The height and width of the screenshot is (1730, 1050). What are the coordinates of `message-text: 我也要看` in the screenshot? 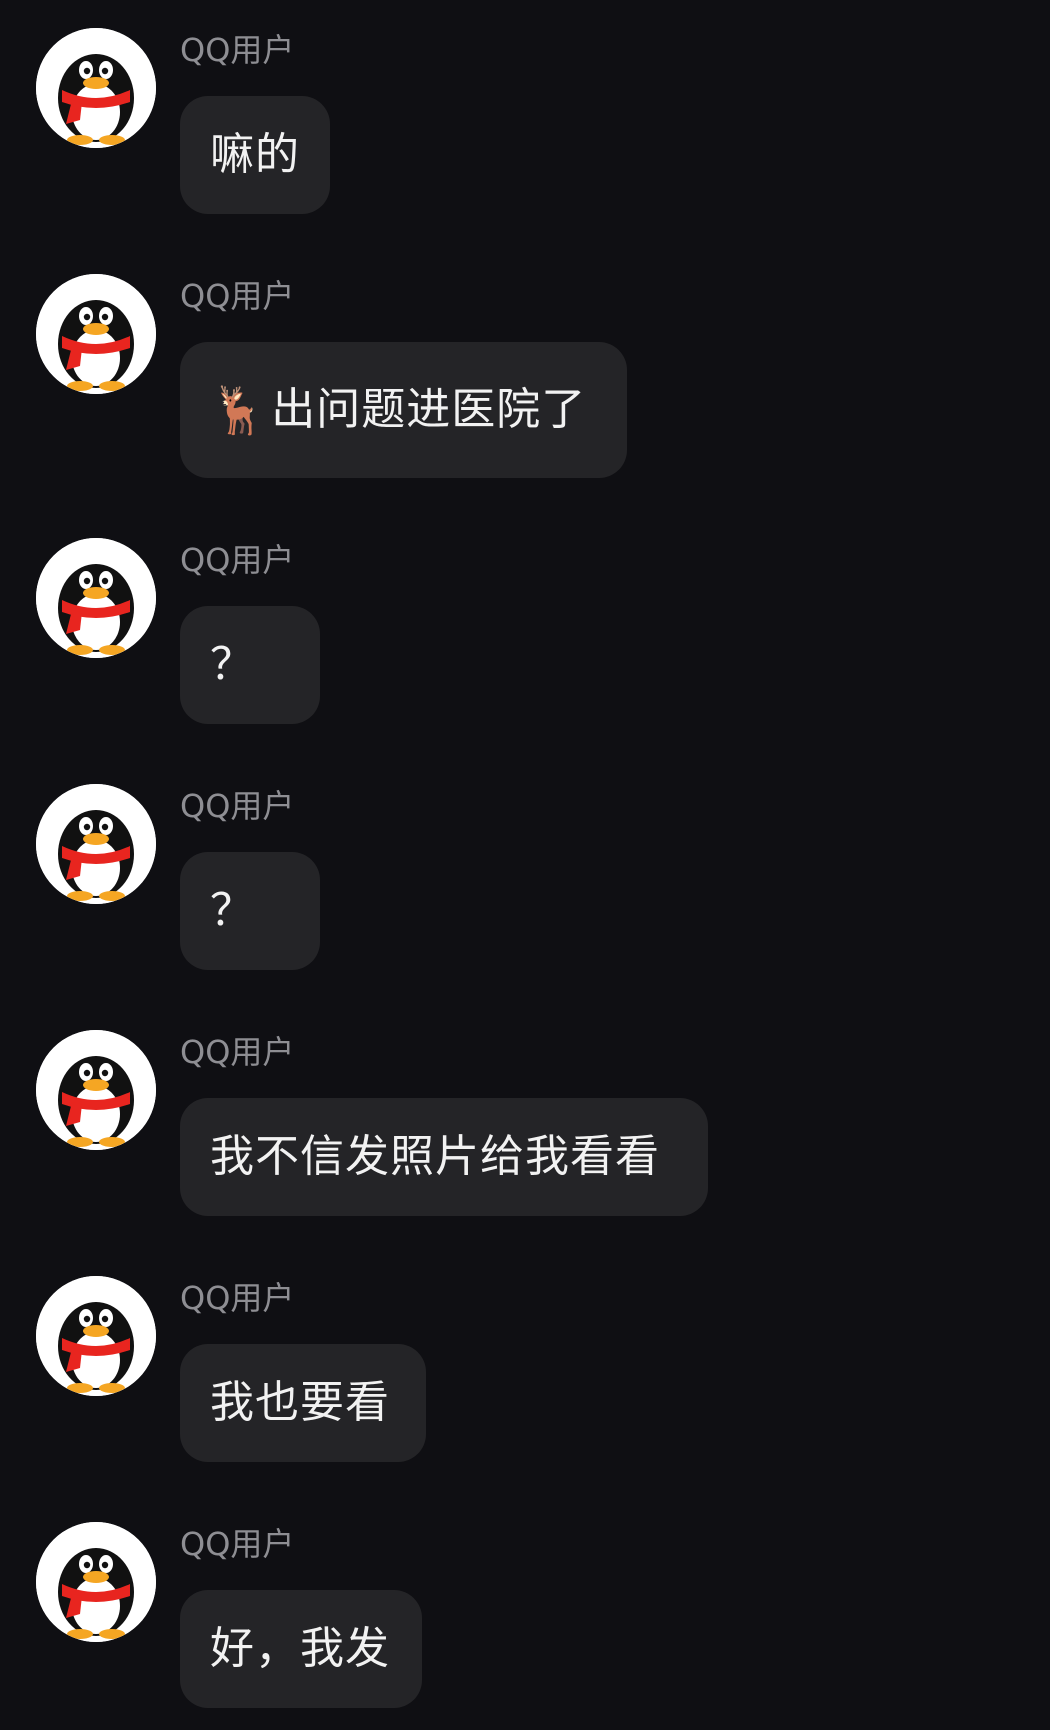 It's located at (300, 1402).